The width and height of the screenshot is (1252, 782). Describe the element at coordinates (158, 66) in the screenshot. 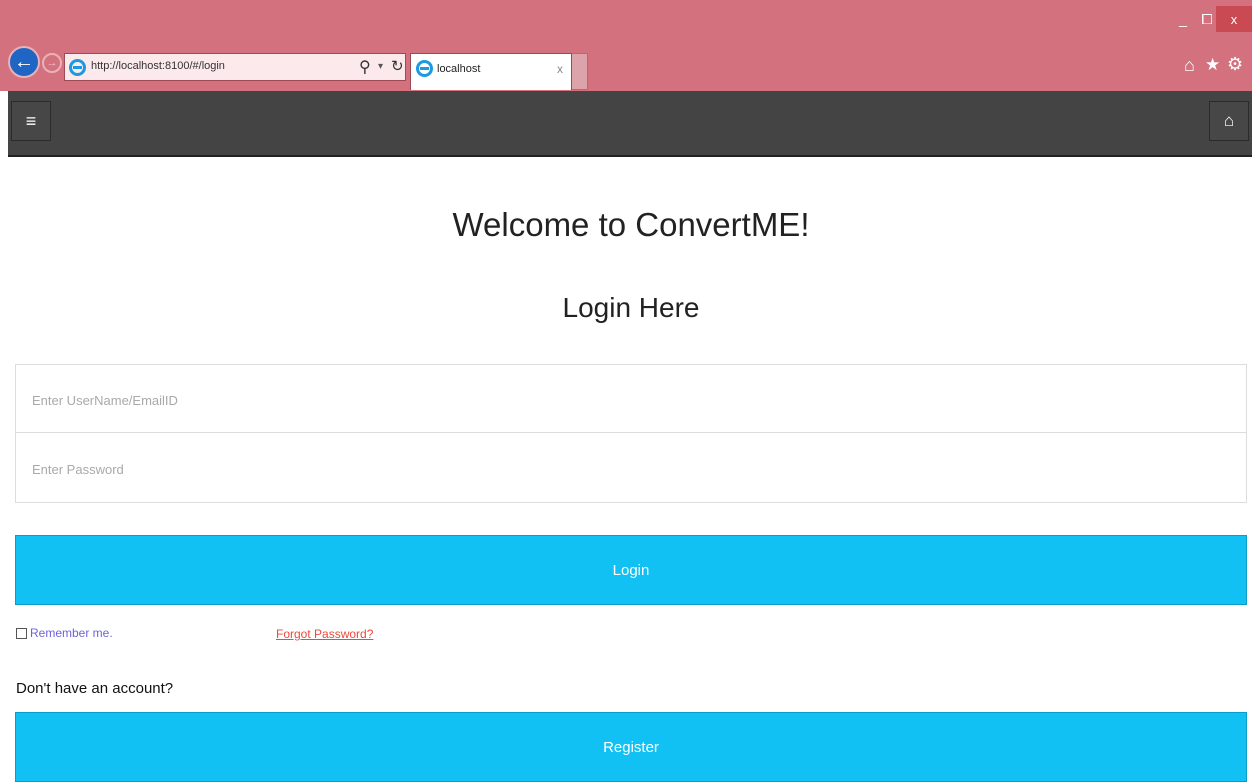

I see `address-url: http://localhost:8100/#/login` at that location.